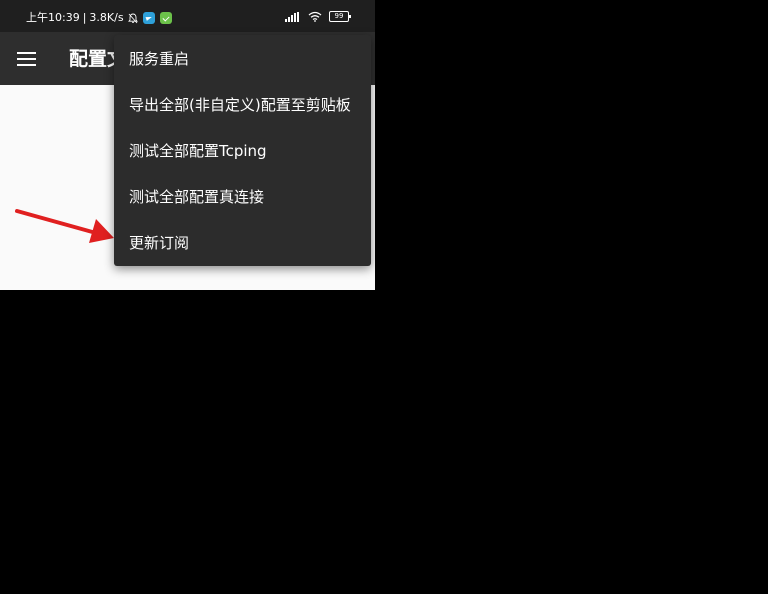  I want to click on telegram-icon, so click(148, 18).